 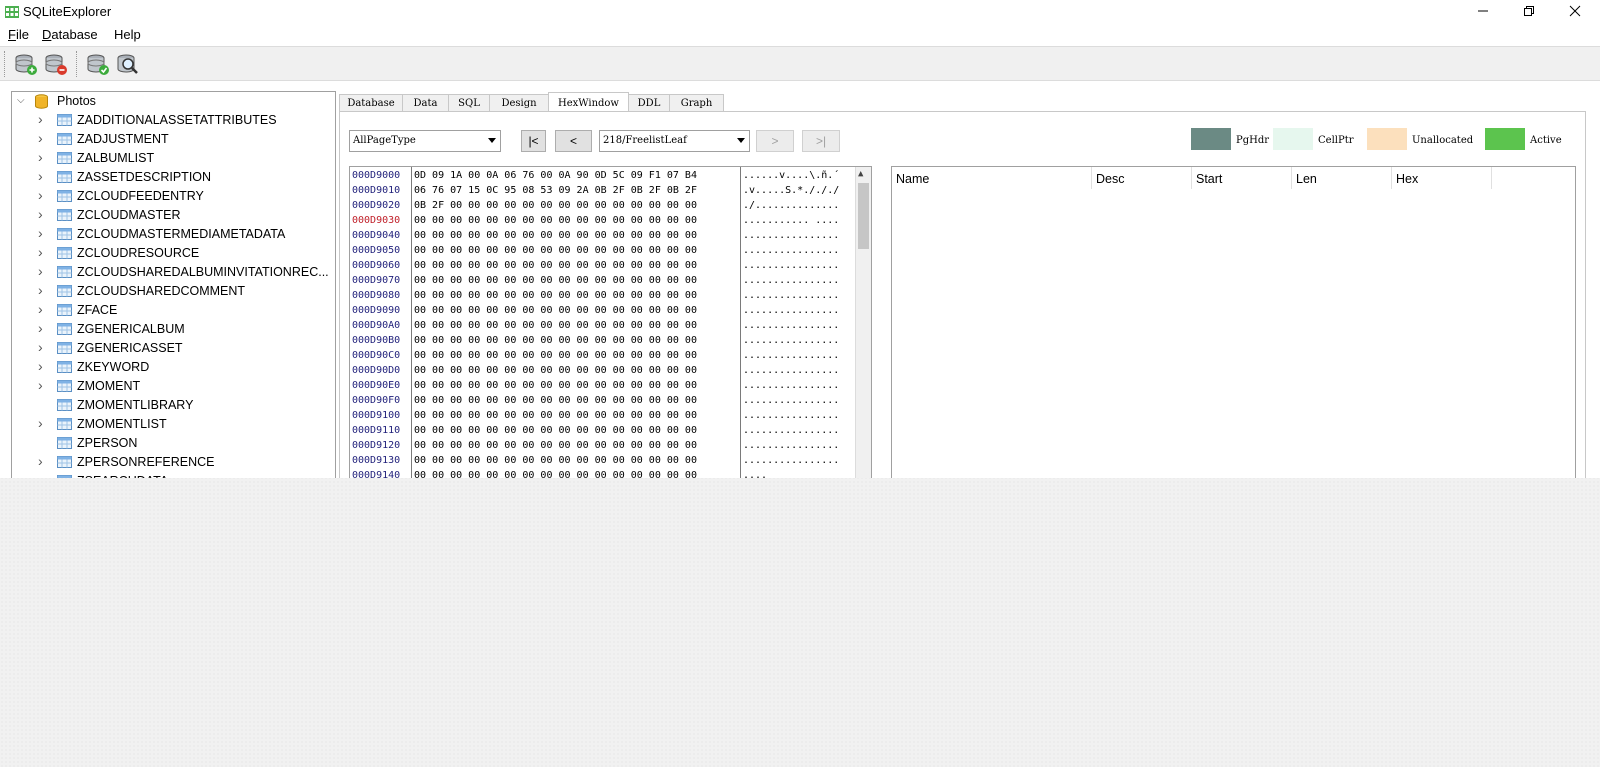 I want to click on hex-scrollbar-thumb, so click(x=863, y=216).